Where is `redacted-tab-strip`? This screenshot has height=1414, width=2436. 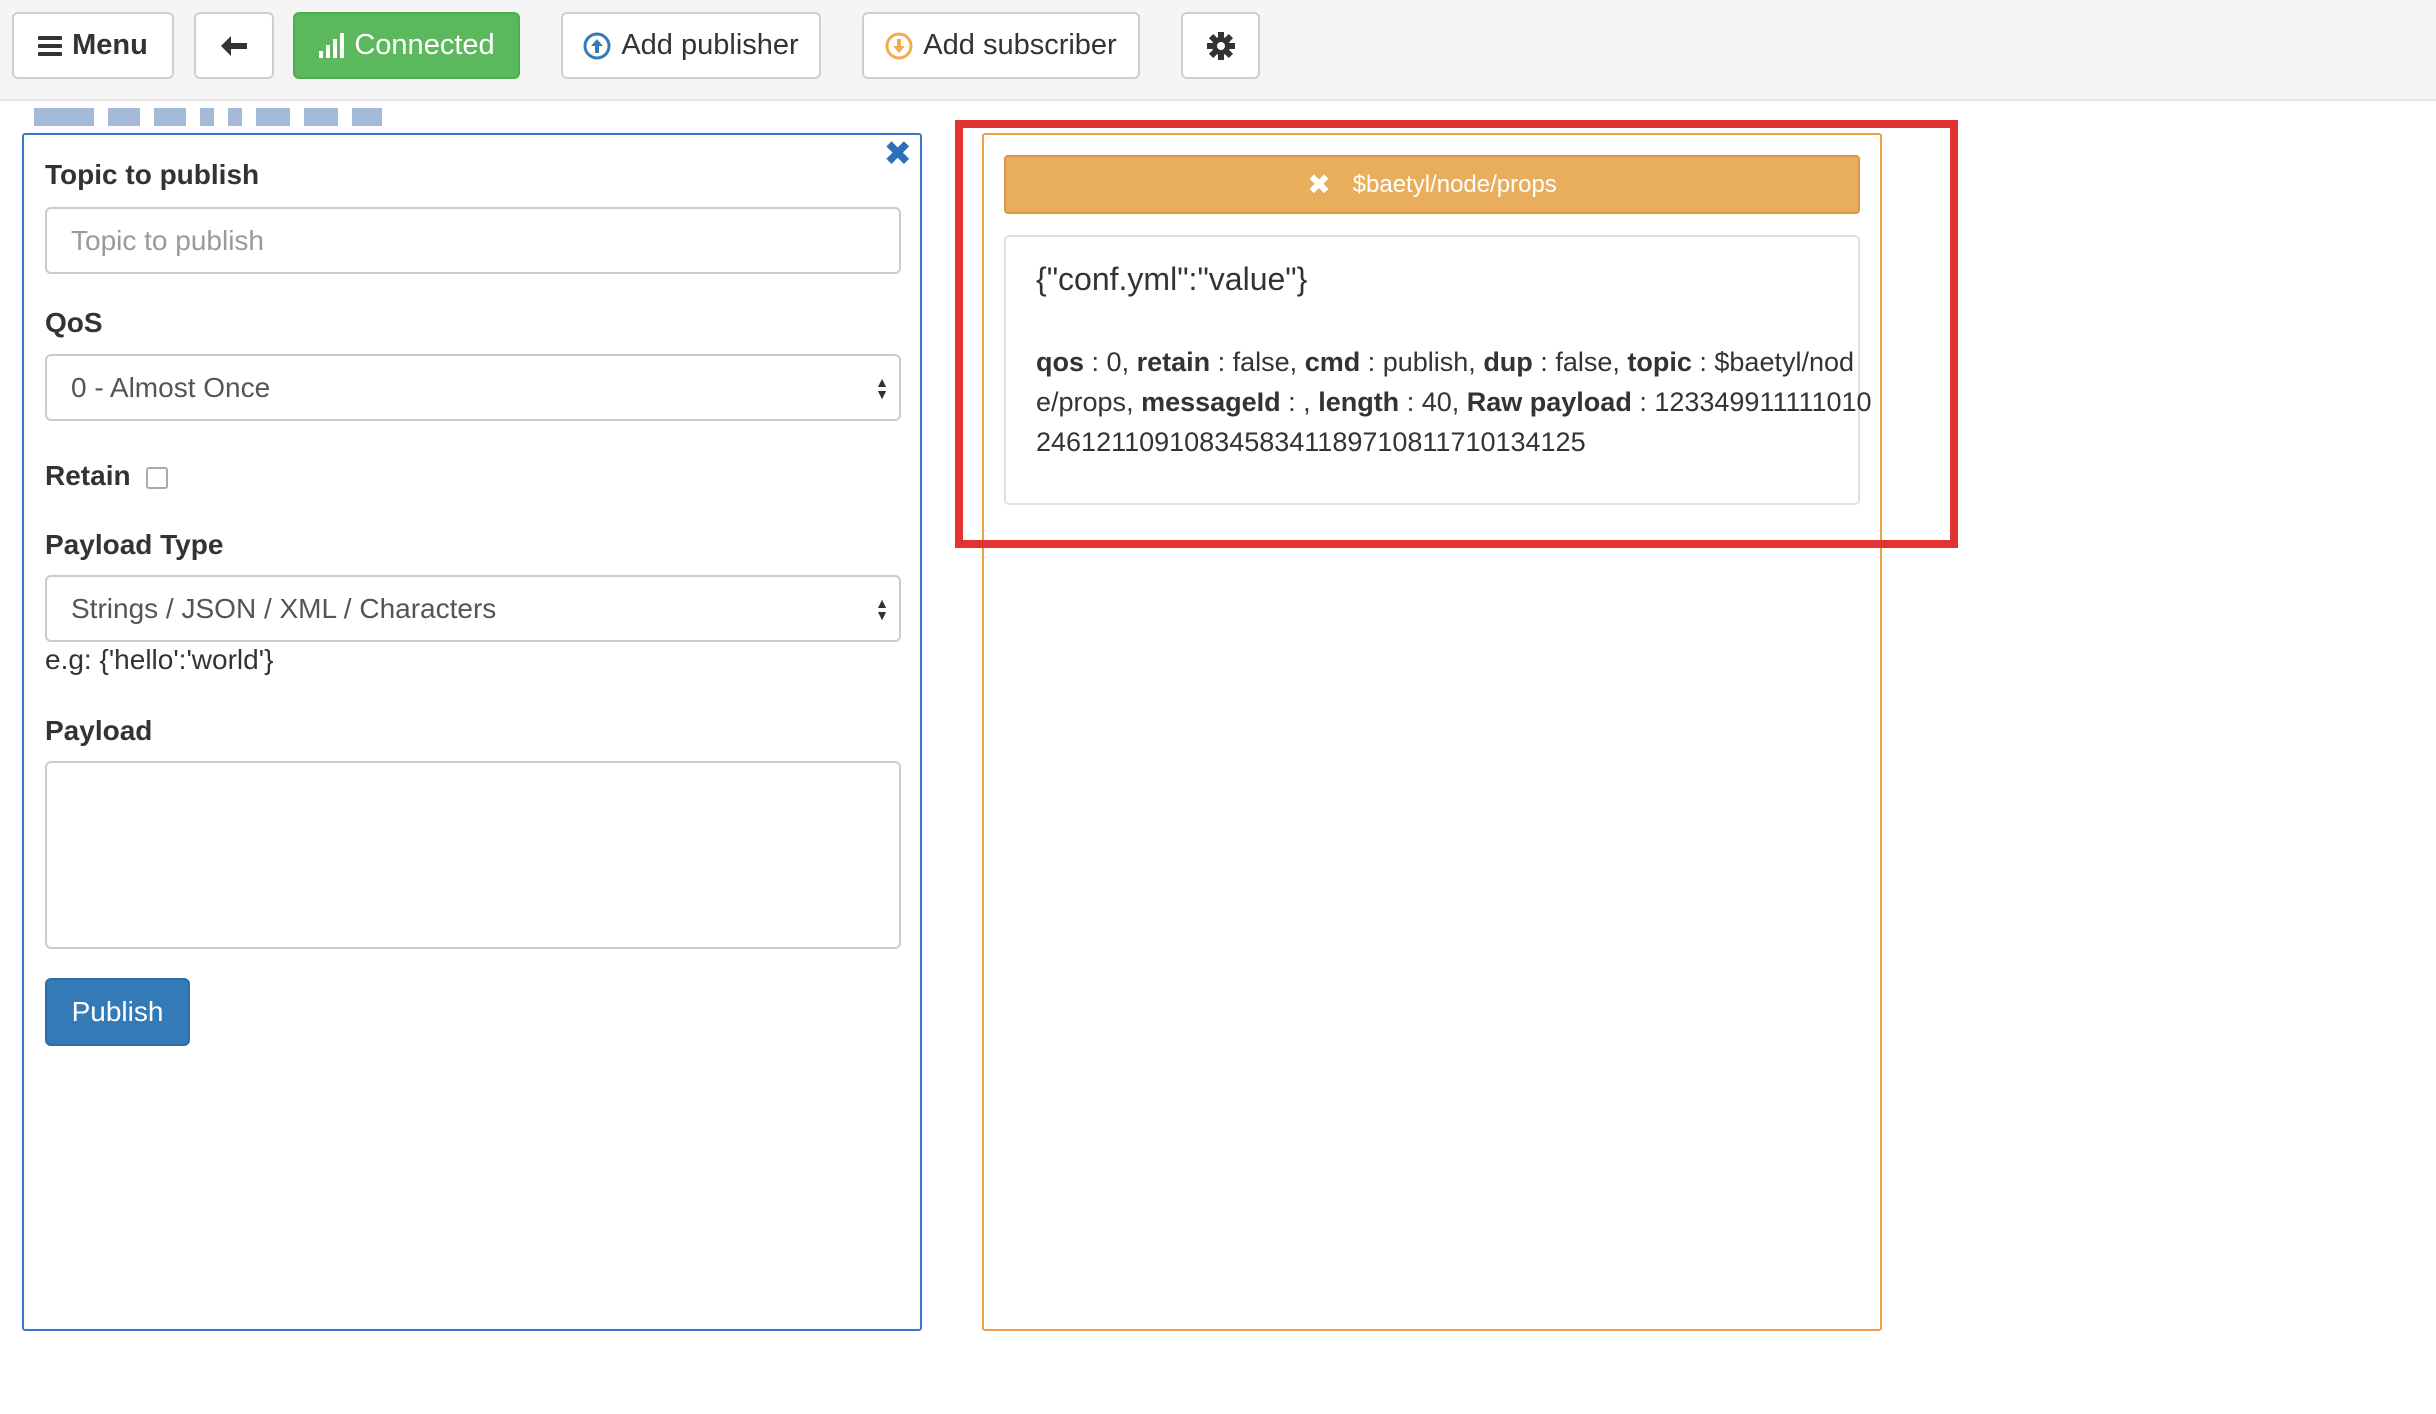 redacted-tab-strip is located at coordinates (242, 117).